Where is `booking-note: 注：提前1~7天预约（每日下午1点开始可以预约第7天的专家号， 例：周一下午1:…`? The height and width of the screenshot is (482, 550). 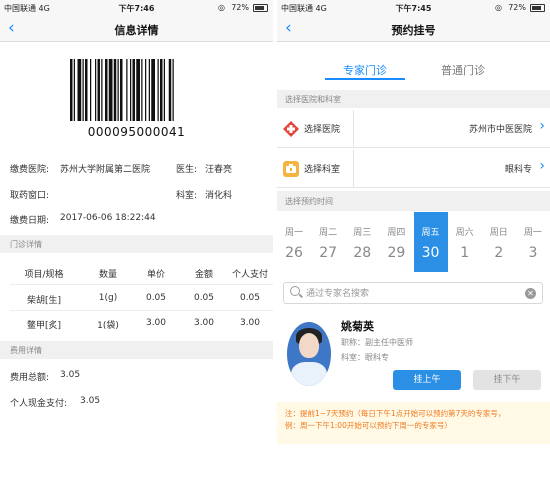 booking-note: 注：提前1~7天预约（每日下午1点开始可以预约第7天的专家号， 例：周一下午1:… is located at coordinates (413, 423).